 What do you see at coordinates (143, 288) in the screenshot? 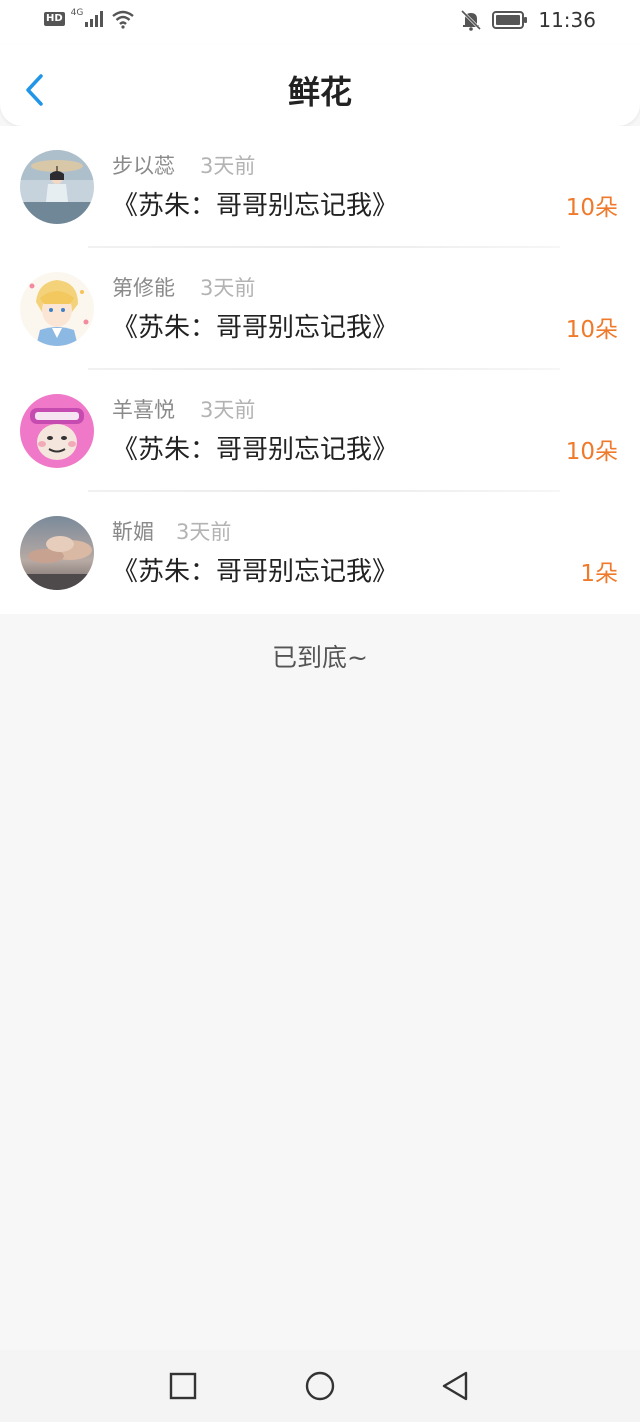
I see `user-name: 第修能` at bounding box center [143, 288].